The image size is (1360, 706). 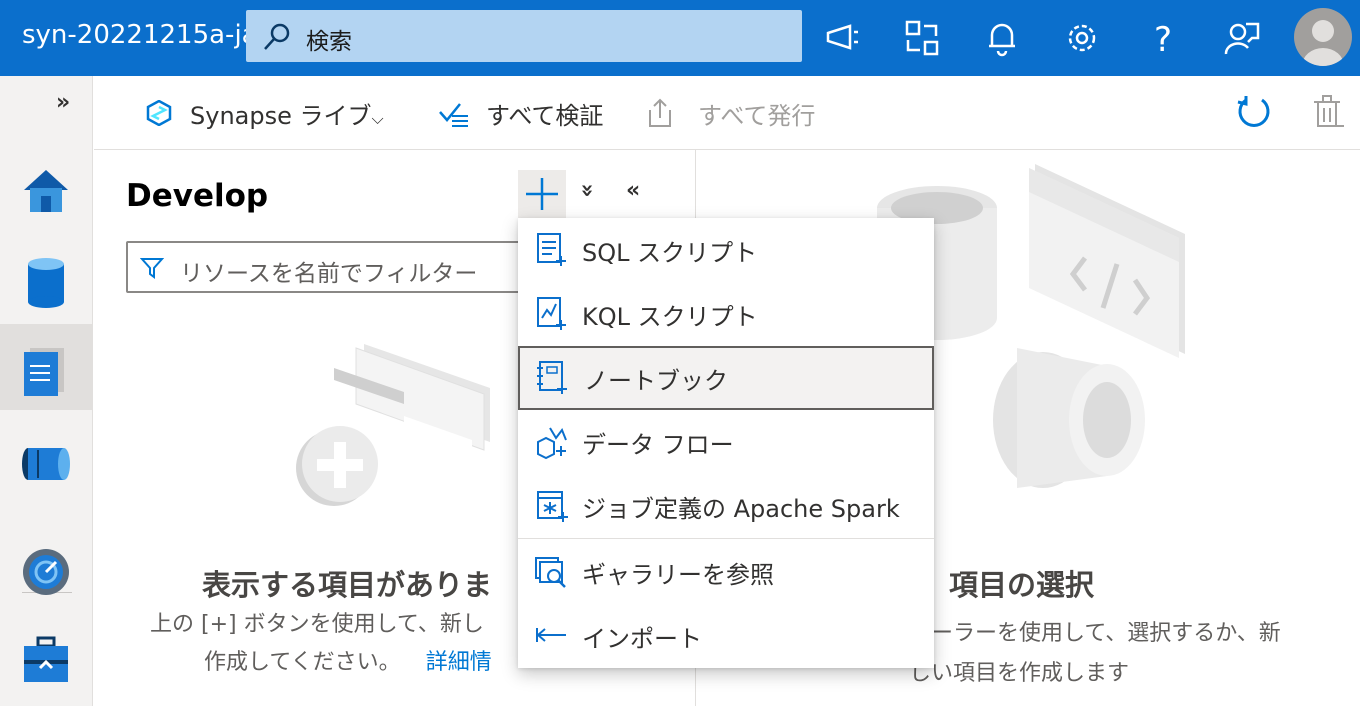 What do you see at coordinates (1082, 38) in the screenshot?
I see `gear-icon` at bounding box center [1082, 38].